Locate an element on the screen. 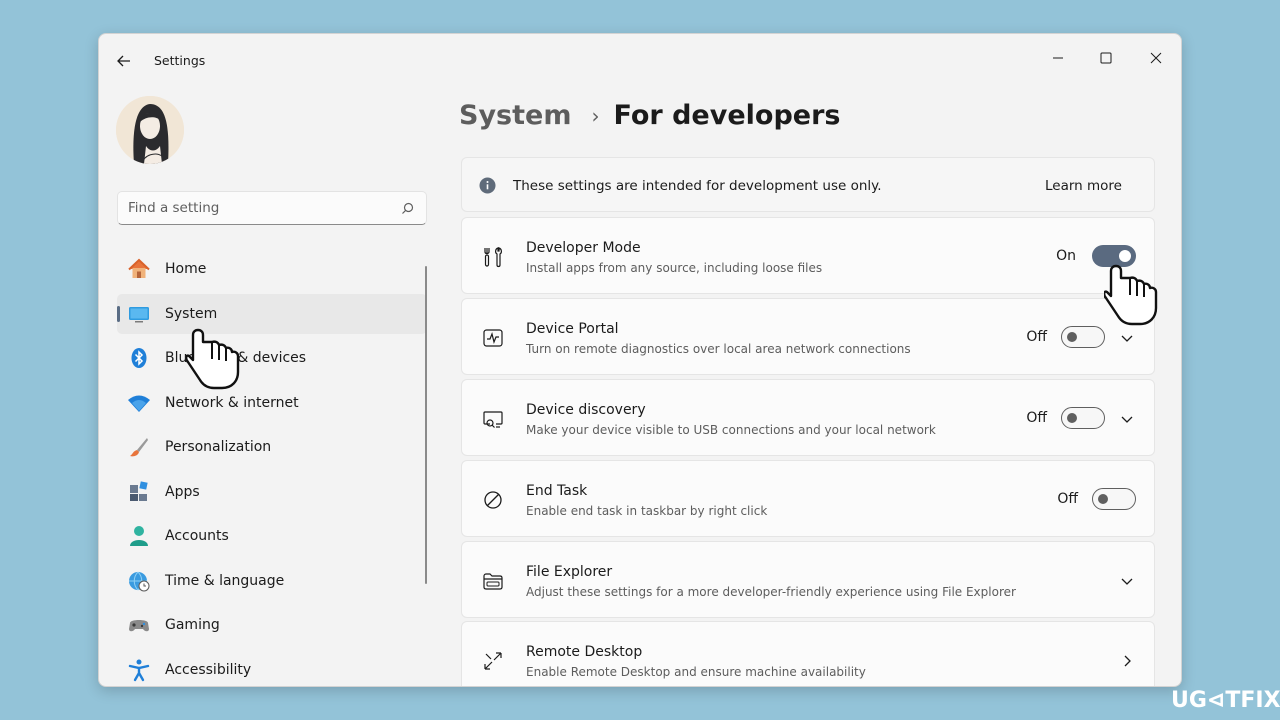 The height and width of the screenshot is (720, 1280). maximize-button is located at coordinates (1106, 58).